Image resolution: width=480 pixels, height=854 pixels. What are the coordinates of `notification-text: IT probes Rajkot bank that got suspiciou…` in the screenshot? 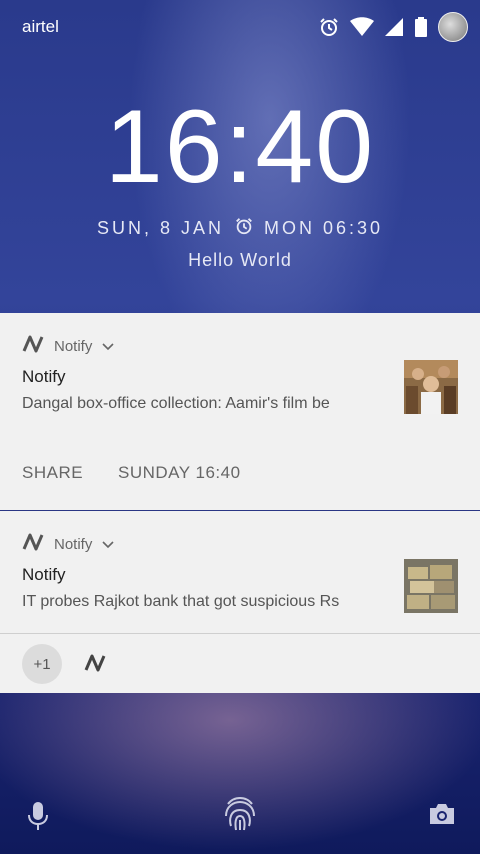 It's located at (181, 601).